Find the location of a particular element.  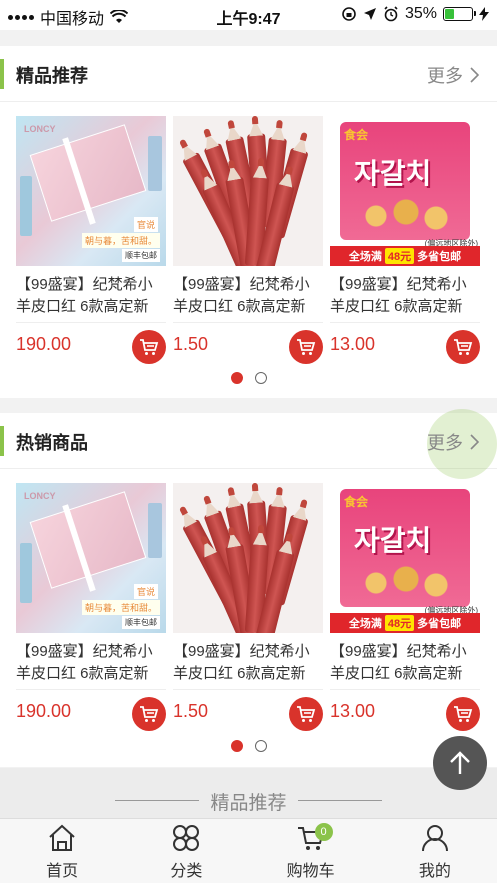

image-text-tag3: 顺丰包邮 is located at coordinates (141, 622).